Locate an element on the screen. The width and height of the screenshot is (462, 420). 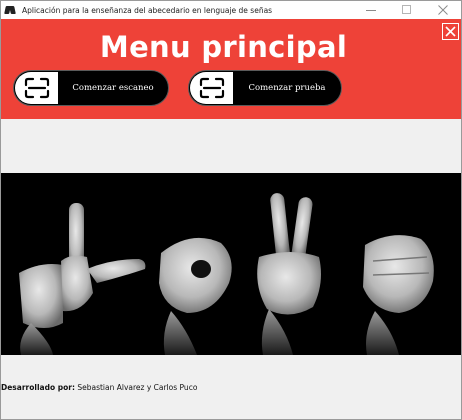
close-icon is located at coordinates (450, 31).